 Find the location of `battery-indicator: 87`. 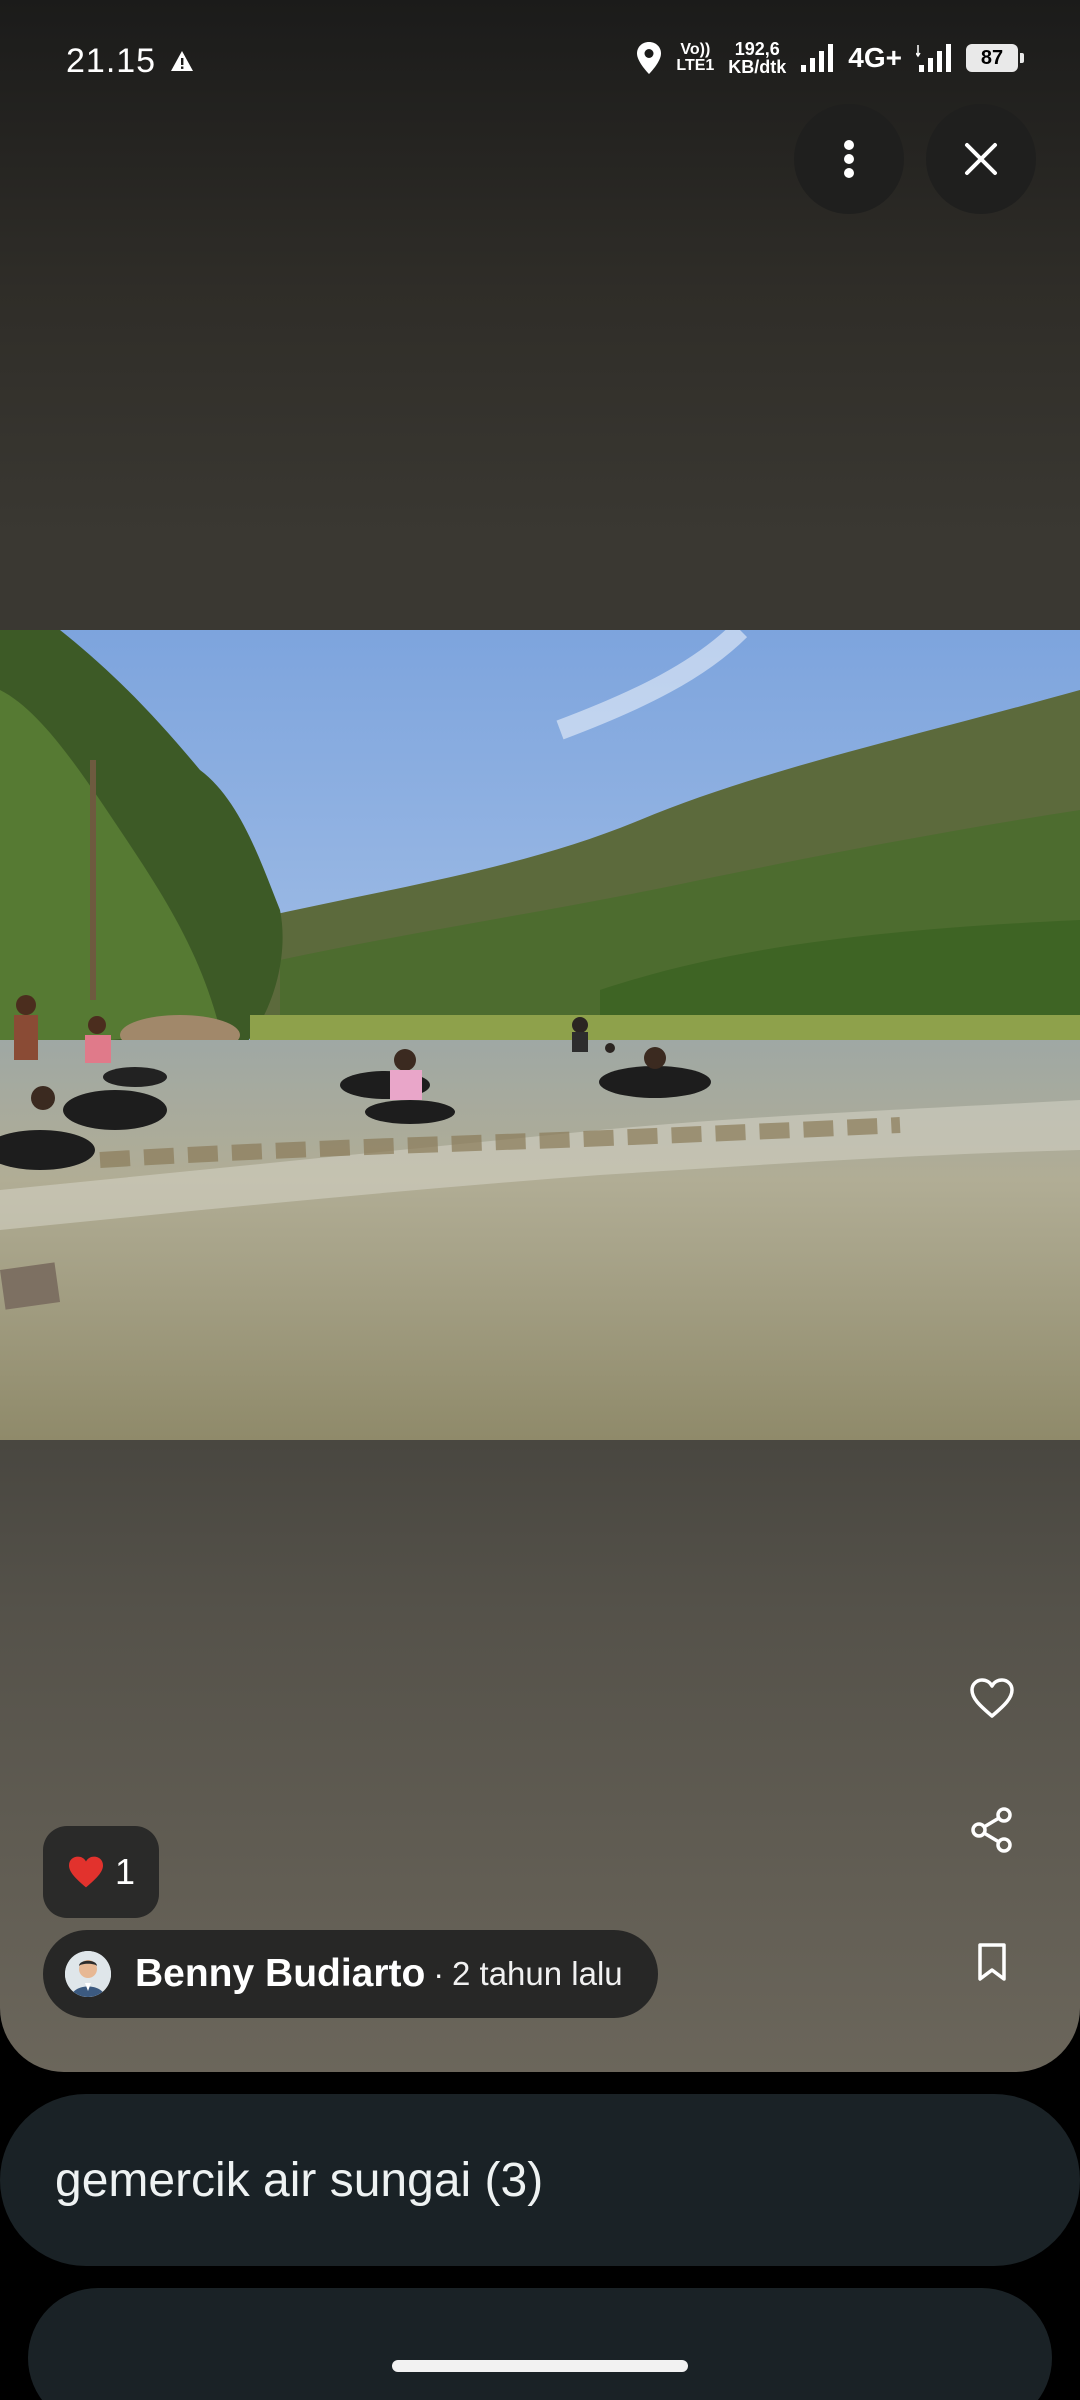

battery-indicator: 87 is located at coordinates (995, 58).